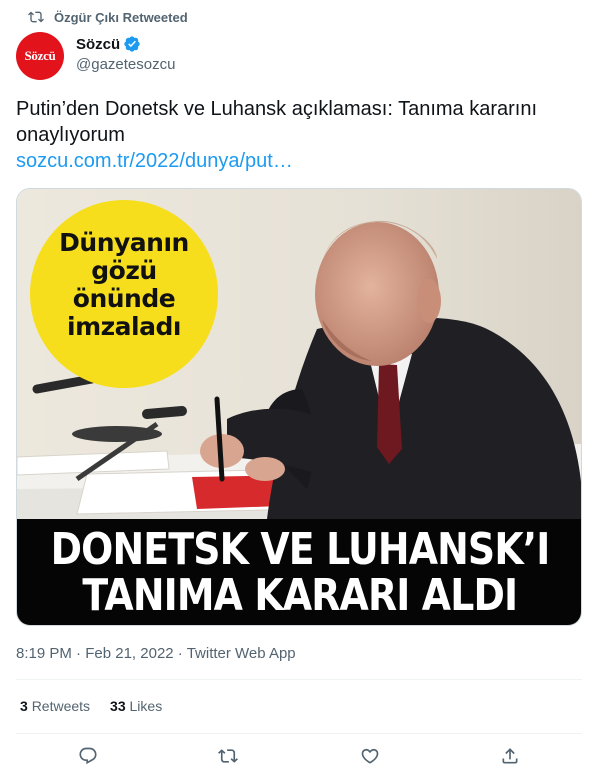 The width and height of the screenshot is (598, 780). I want to click on banner-line: DONETSK VE LUHANSK’I, so click(300, 549).